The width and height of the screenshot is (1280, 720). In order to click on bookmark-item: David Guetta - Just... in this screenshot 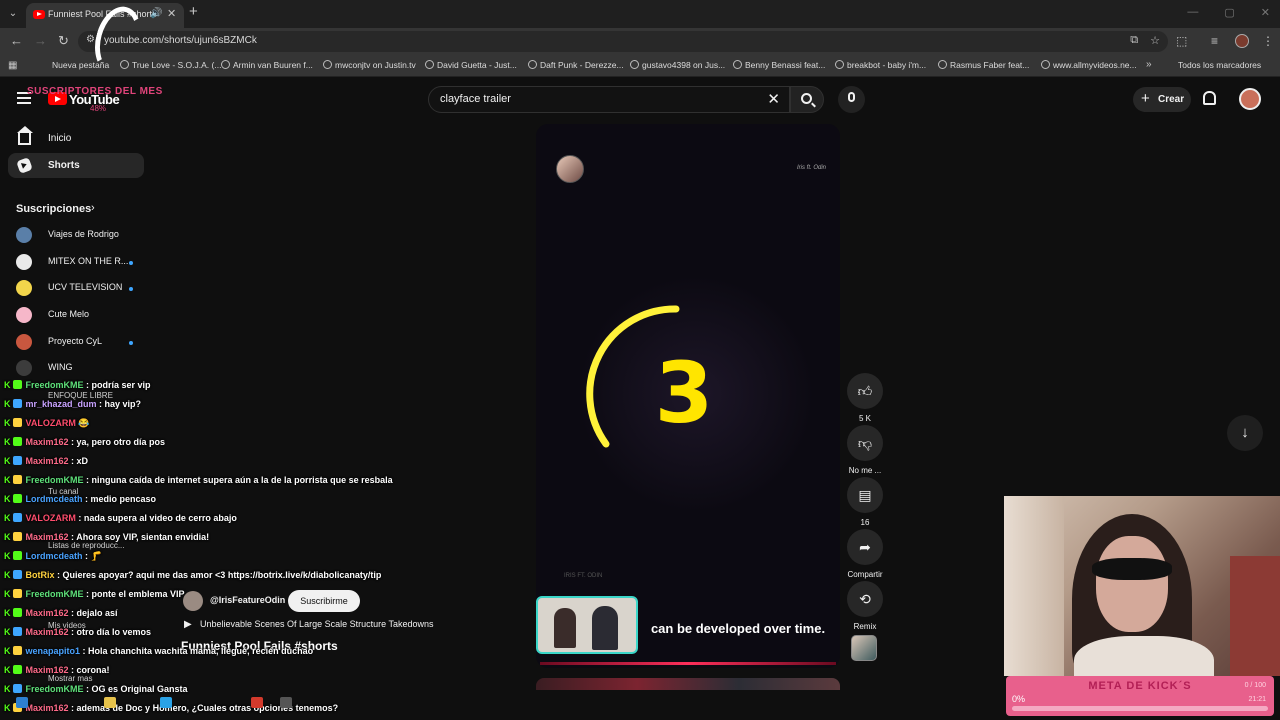, I will do `click(471, 65)`.